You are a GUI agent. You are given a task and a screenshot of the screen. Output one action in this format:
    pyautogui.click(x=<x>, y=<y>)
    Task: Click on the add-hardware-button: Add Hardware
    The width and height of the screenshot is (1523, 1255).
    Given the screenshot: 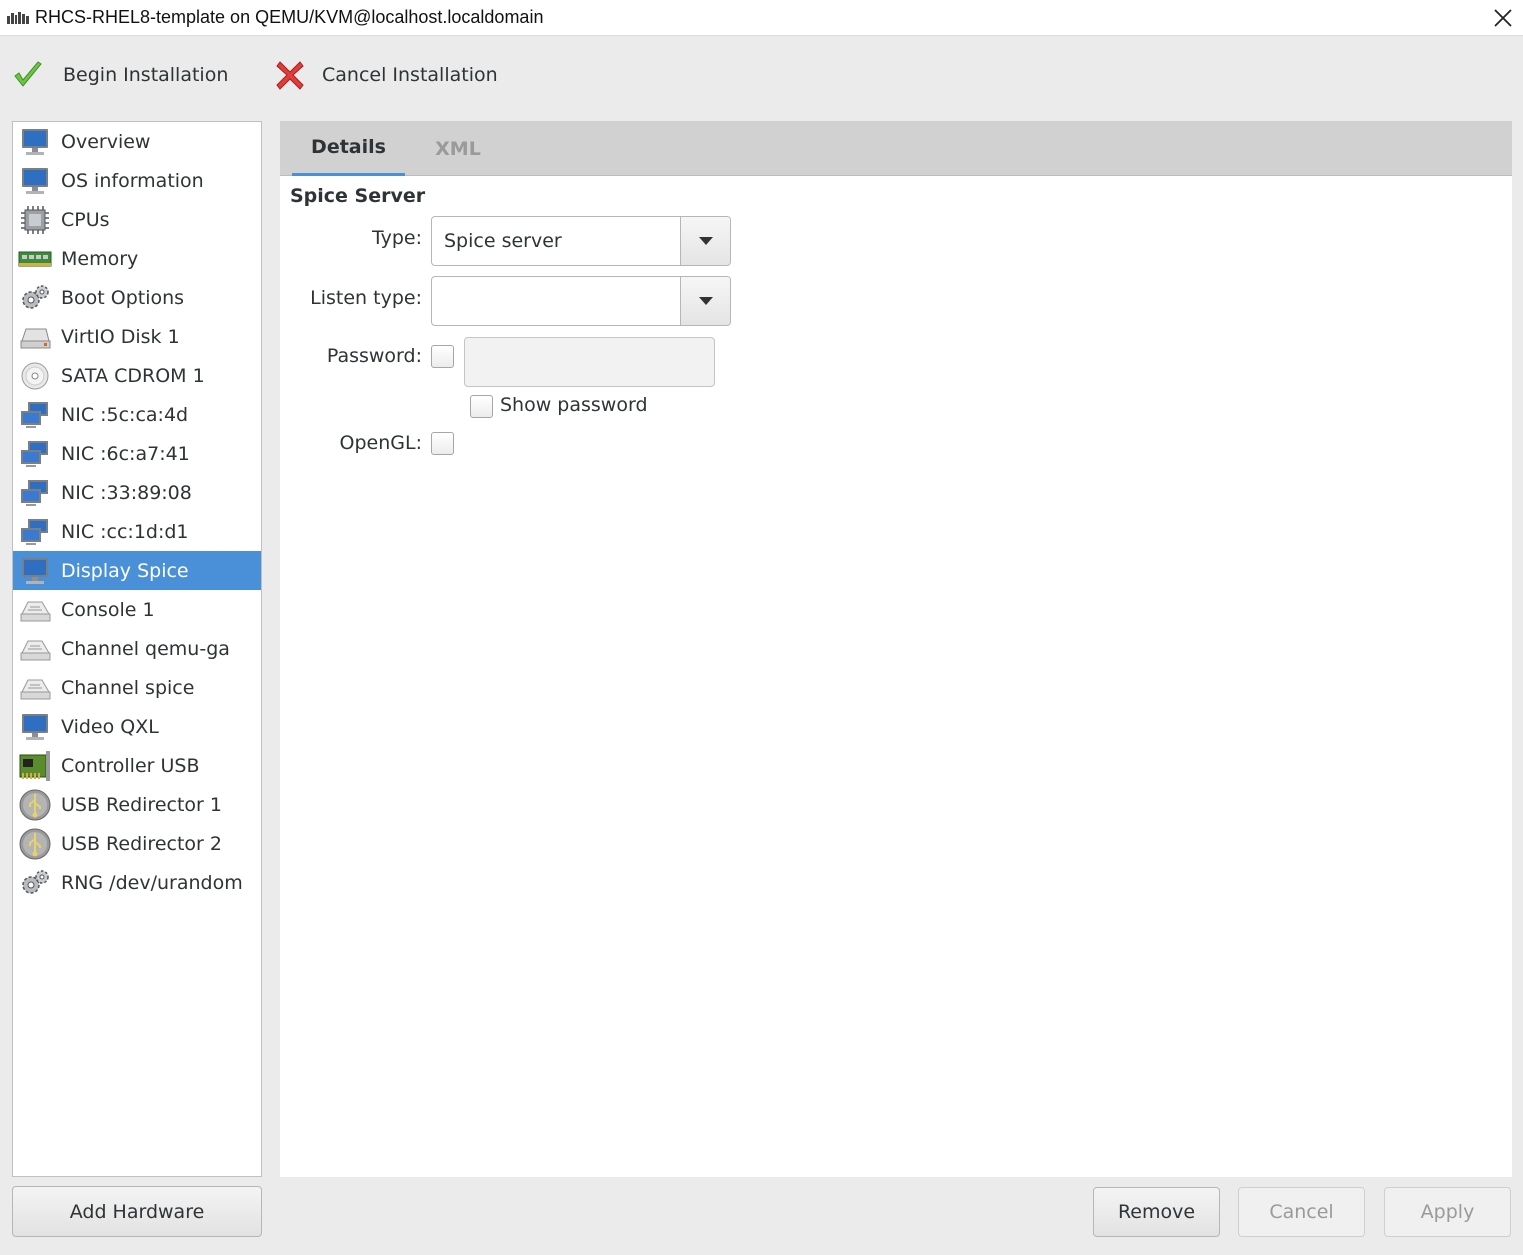 What is the action you would take?
    pyautogui.click(x=137, y=1211)
    